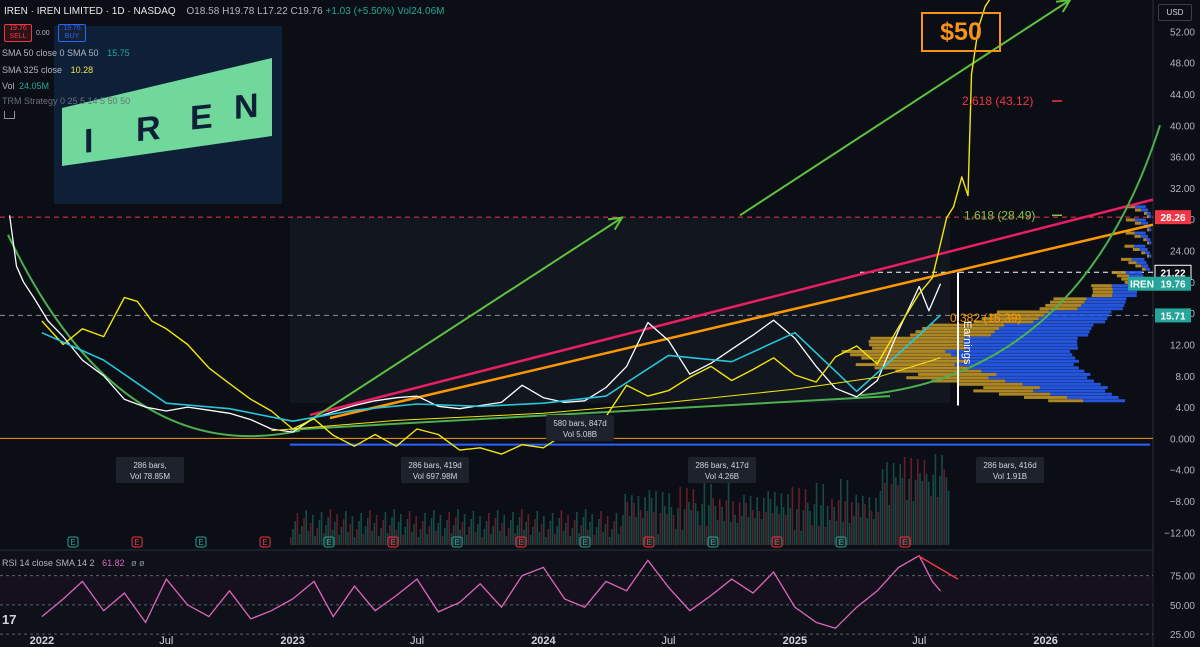  Describe the element at coordinates (8, 86) in the screenshot. I see `indicator-label: Vol` at that location.